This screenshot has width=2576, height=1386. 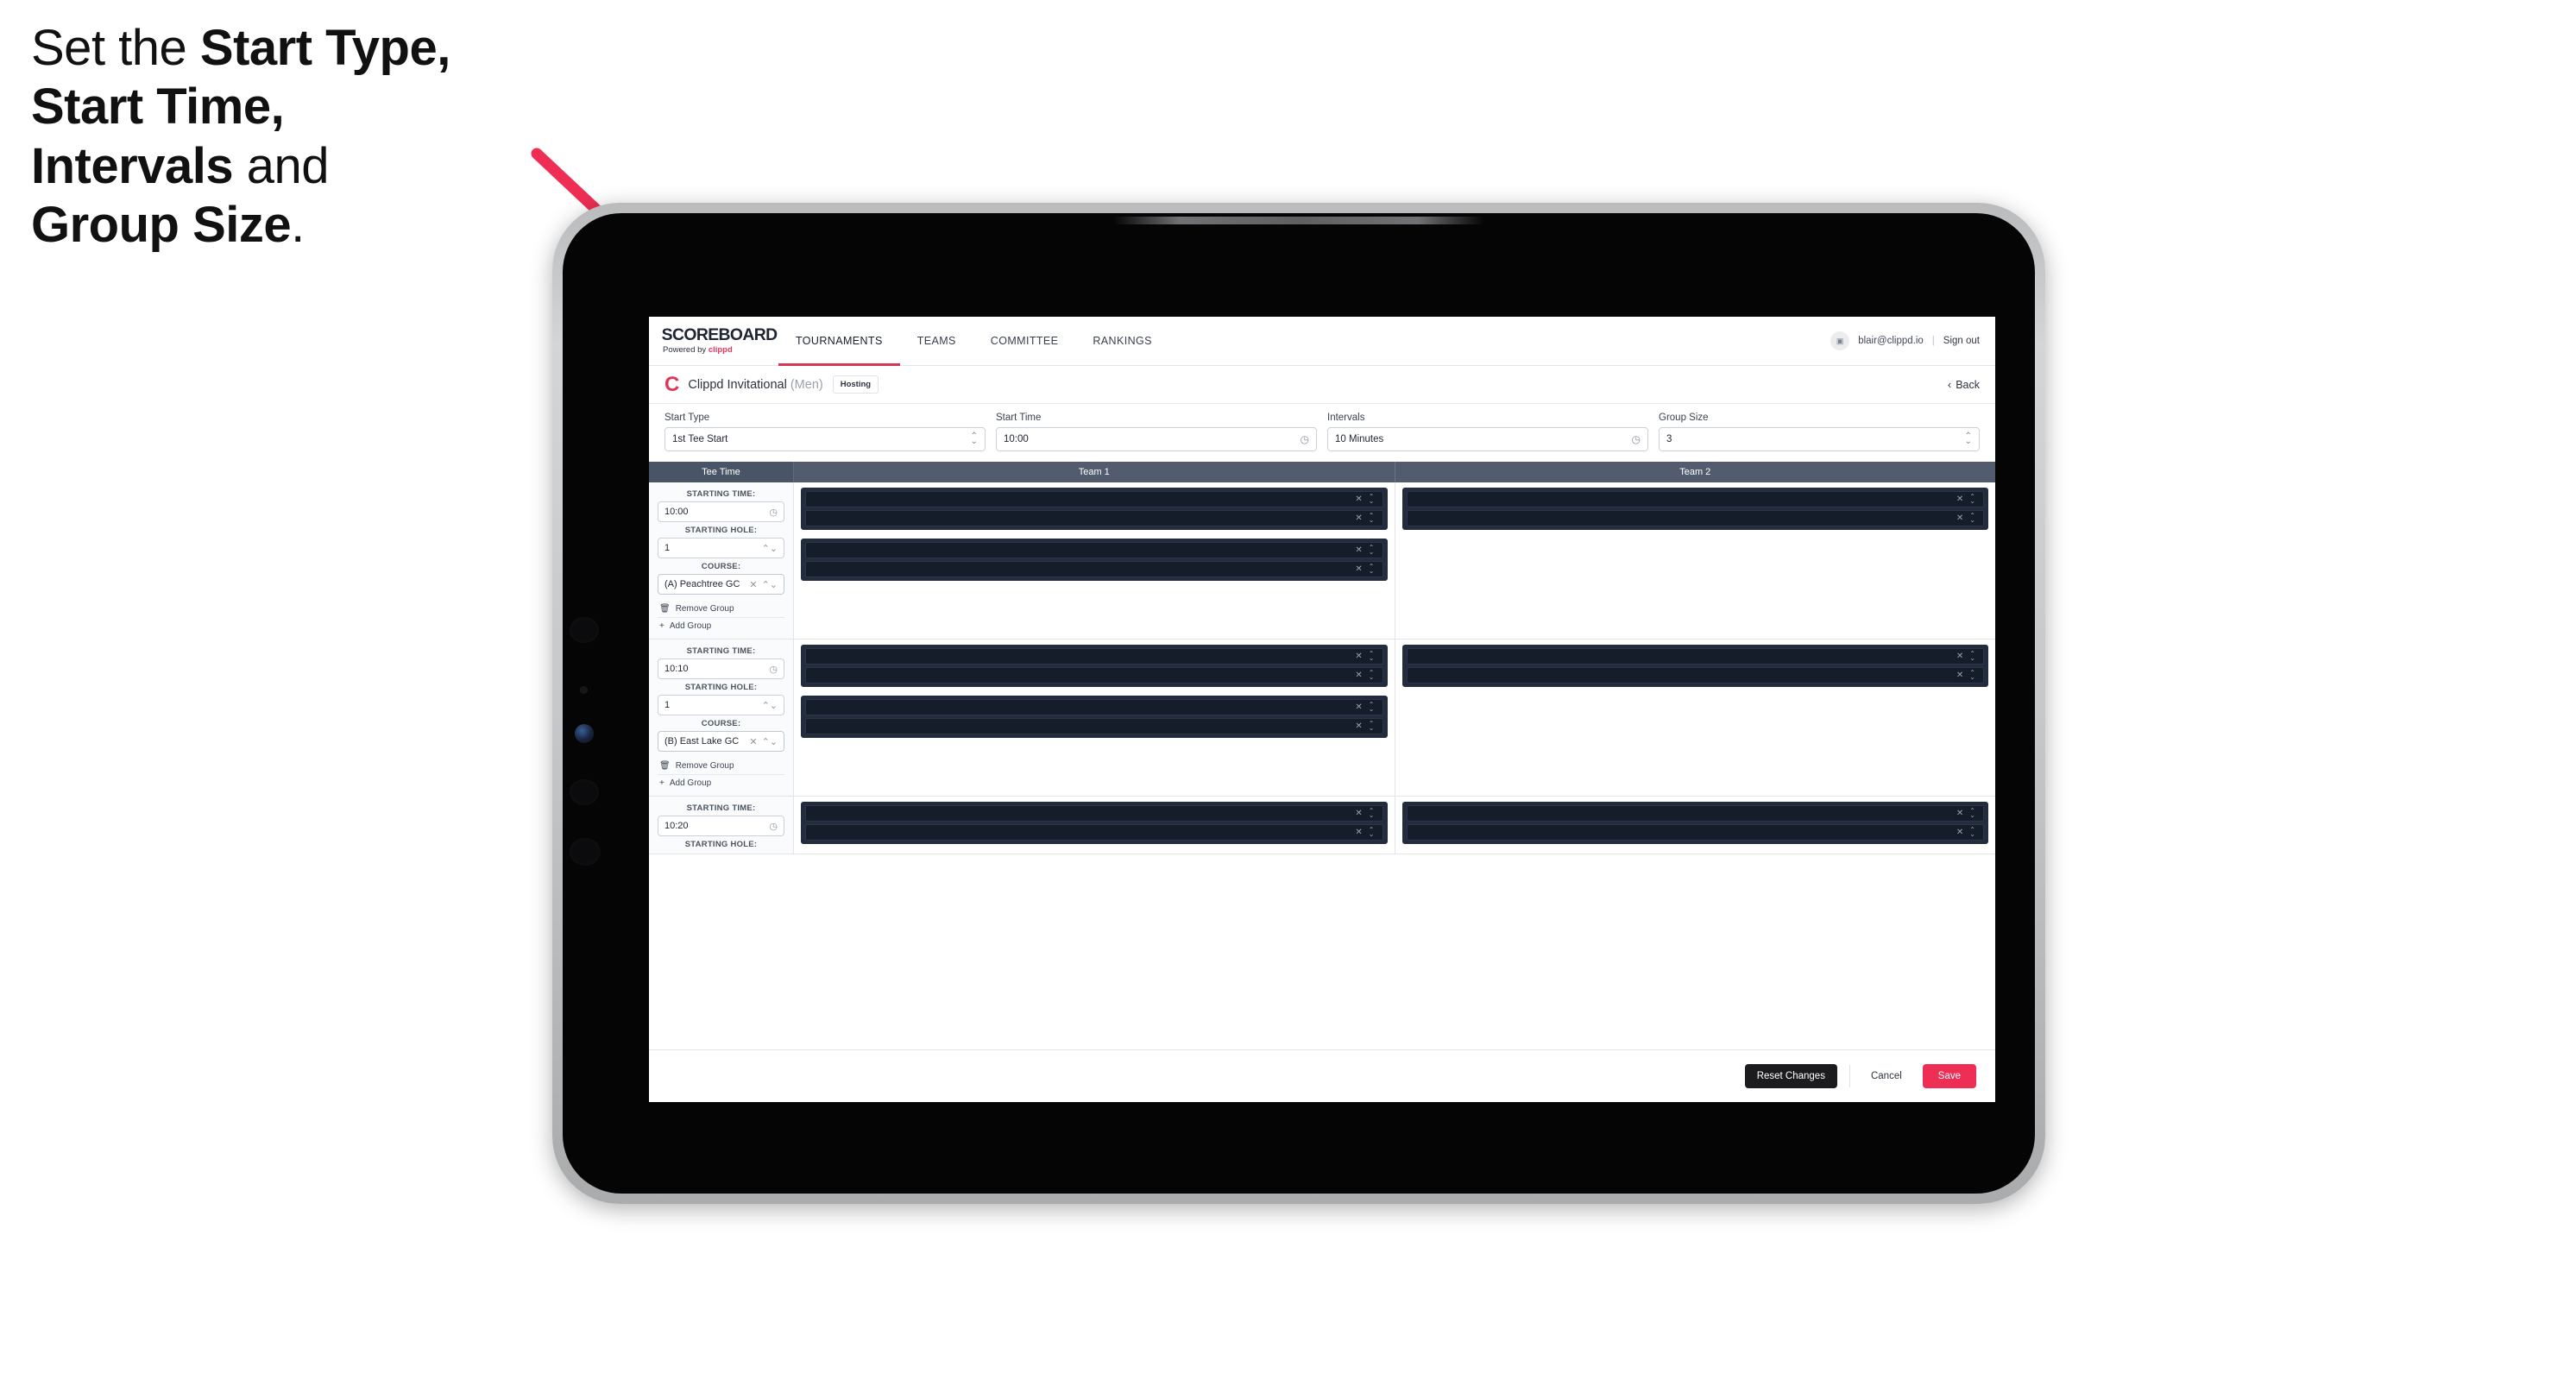 What do you see at coordinates (1887, 1076) in the screenshot?
I see `cancel-button: Cancel` at bounding box center [1887, 1076].